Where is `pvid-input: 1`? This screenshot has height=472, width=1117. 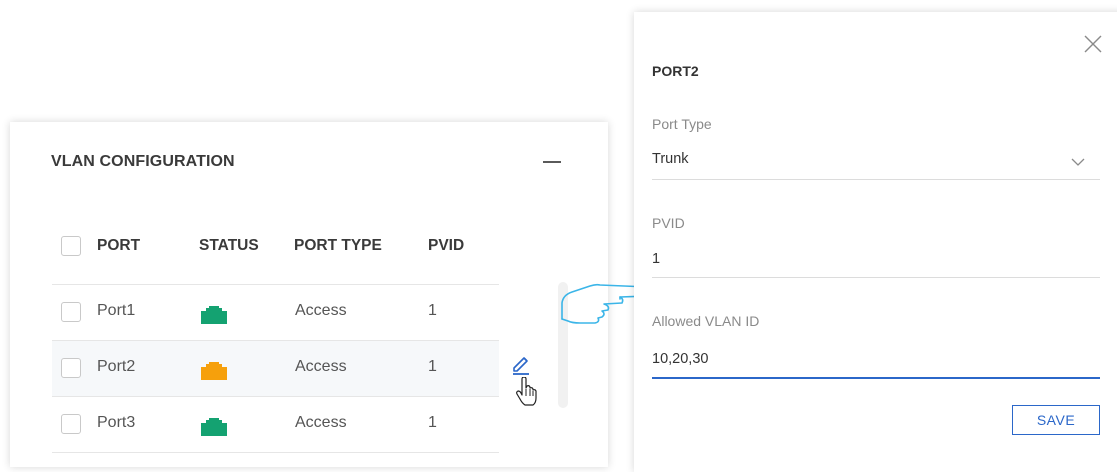
pvid-input: 1 is located at coordinates (656, 259).